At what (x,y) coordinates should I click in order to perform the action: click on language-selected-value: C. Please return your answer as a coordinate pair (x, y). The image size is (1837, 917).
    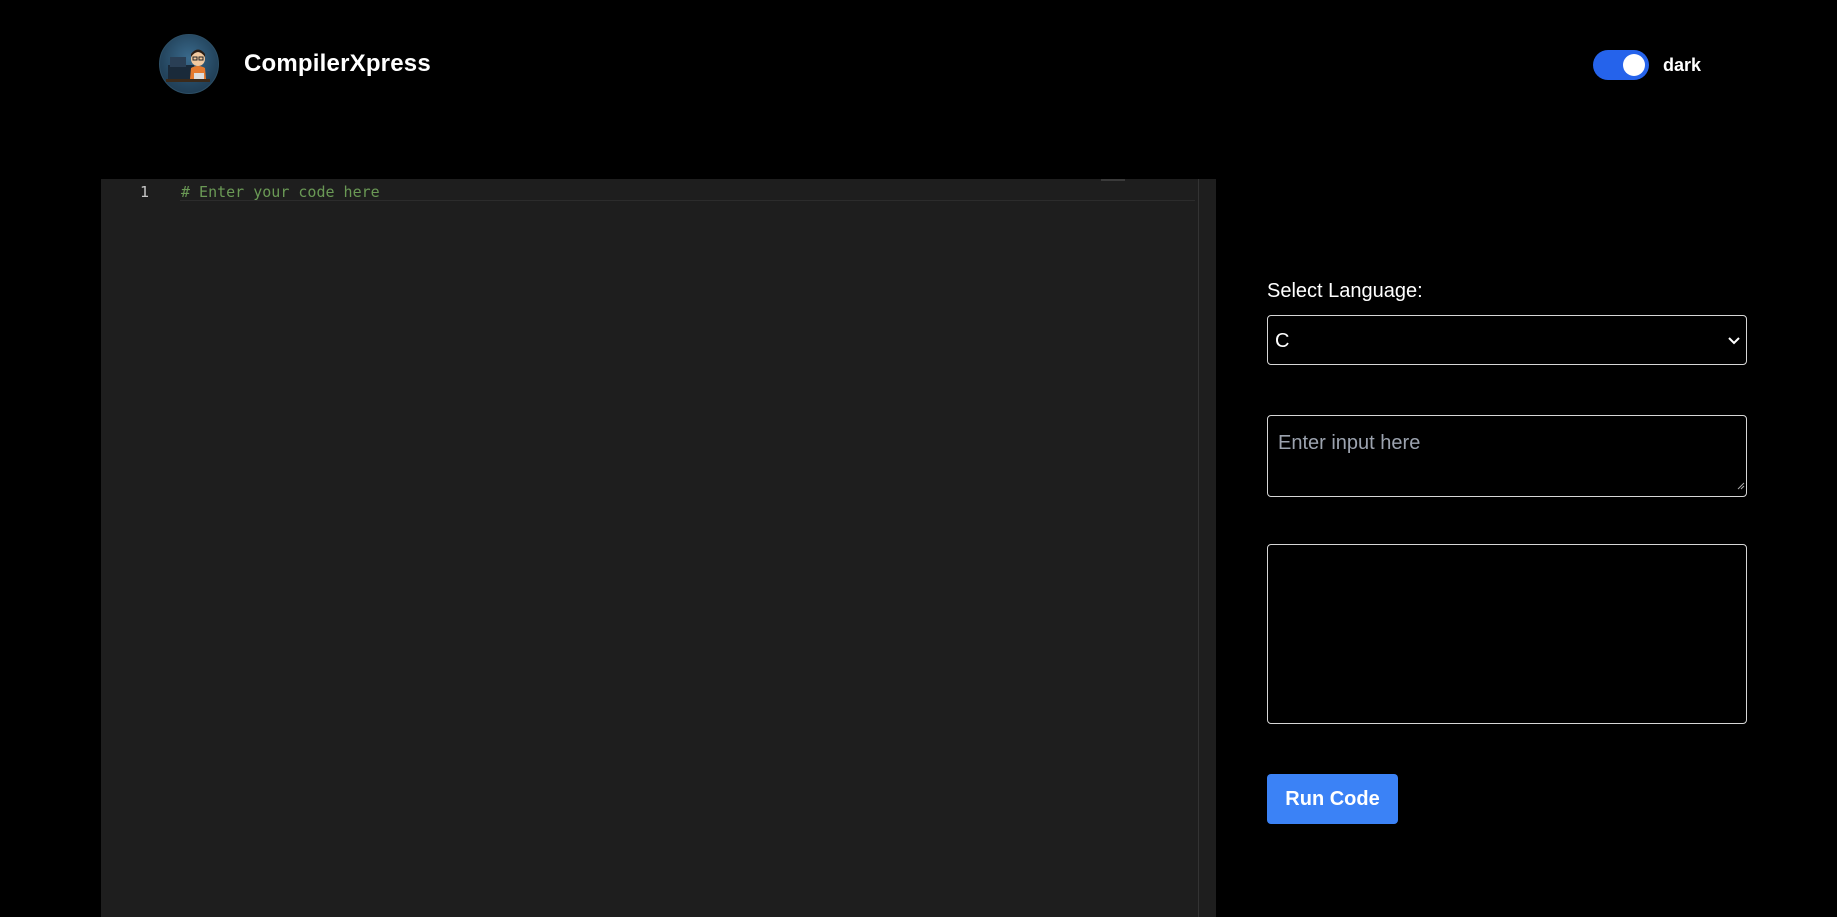
    Looking at the image, I should click on (1282, 341).